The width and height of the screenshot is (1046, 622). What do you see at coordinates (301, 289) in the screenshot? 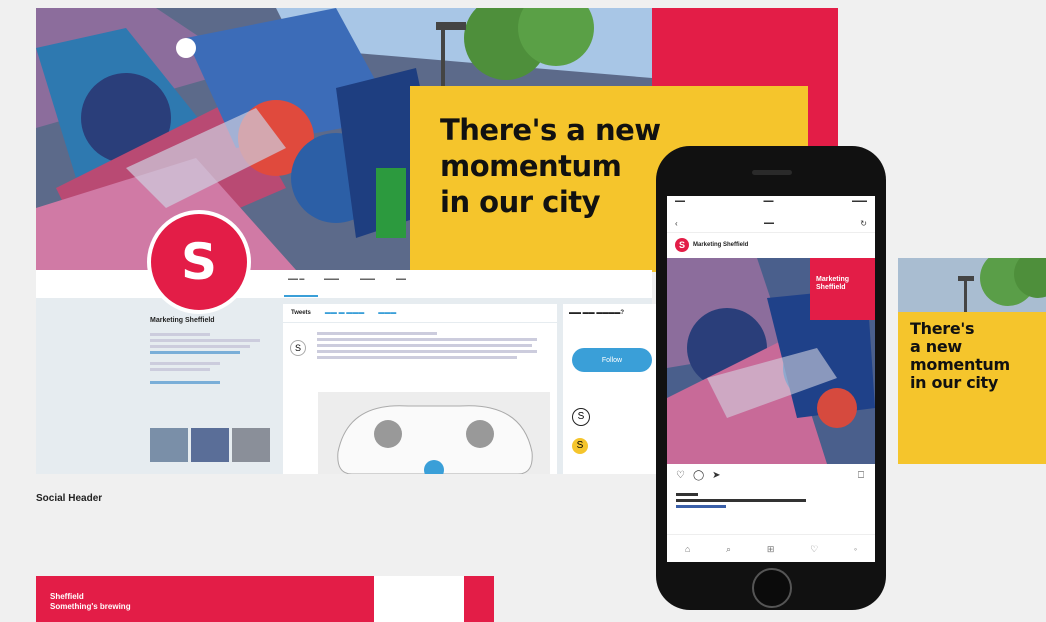
I see `nav-tweets: ▬▬ ▬` at bounding box center [301, 289].